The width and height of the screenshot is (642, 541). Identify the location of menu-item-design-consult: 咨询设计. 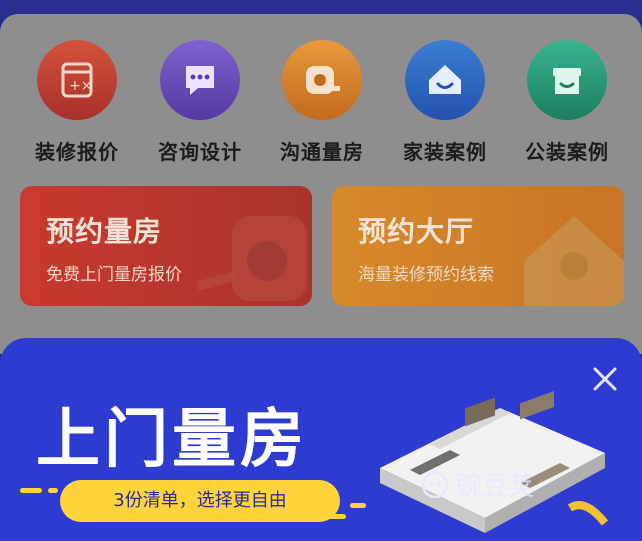
(200, 102).